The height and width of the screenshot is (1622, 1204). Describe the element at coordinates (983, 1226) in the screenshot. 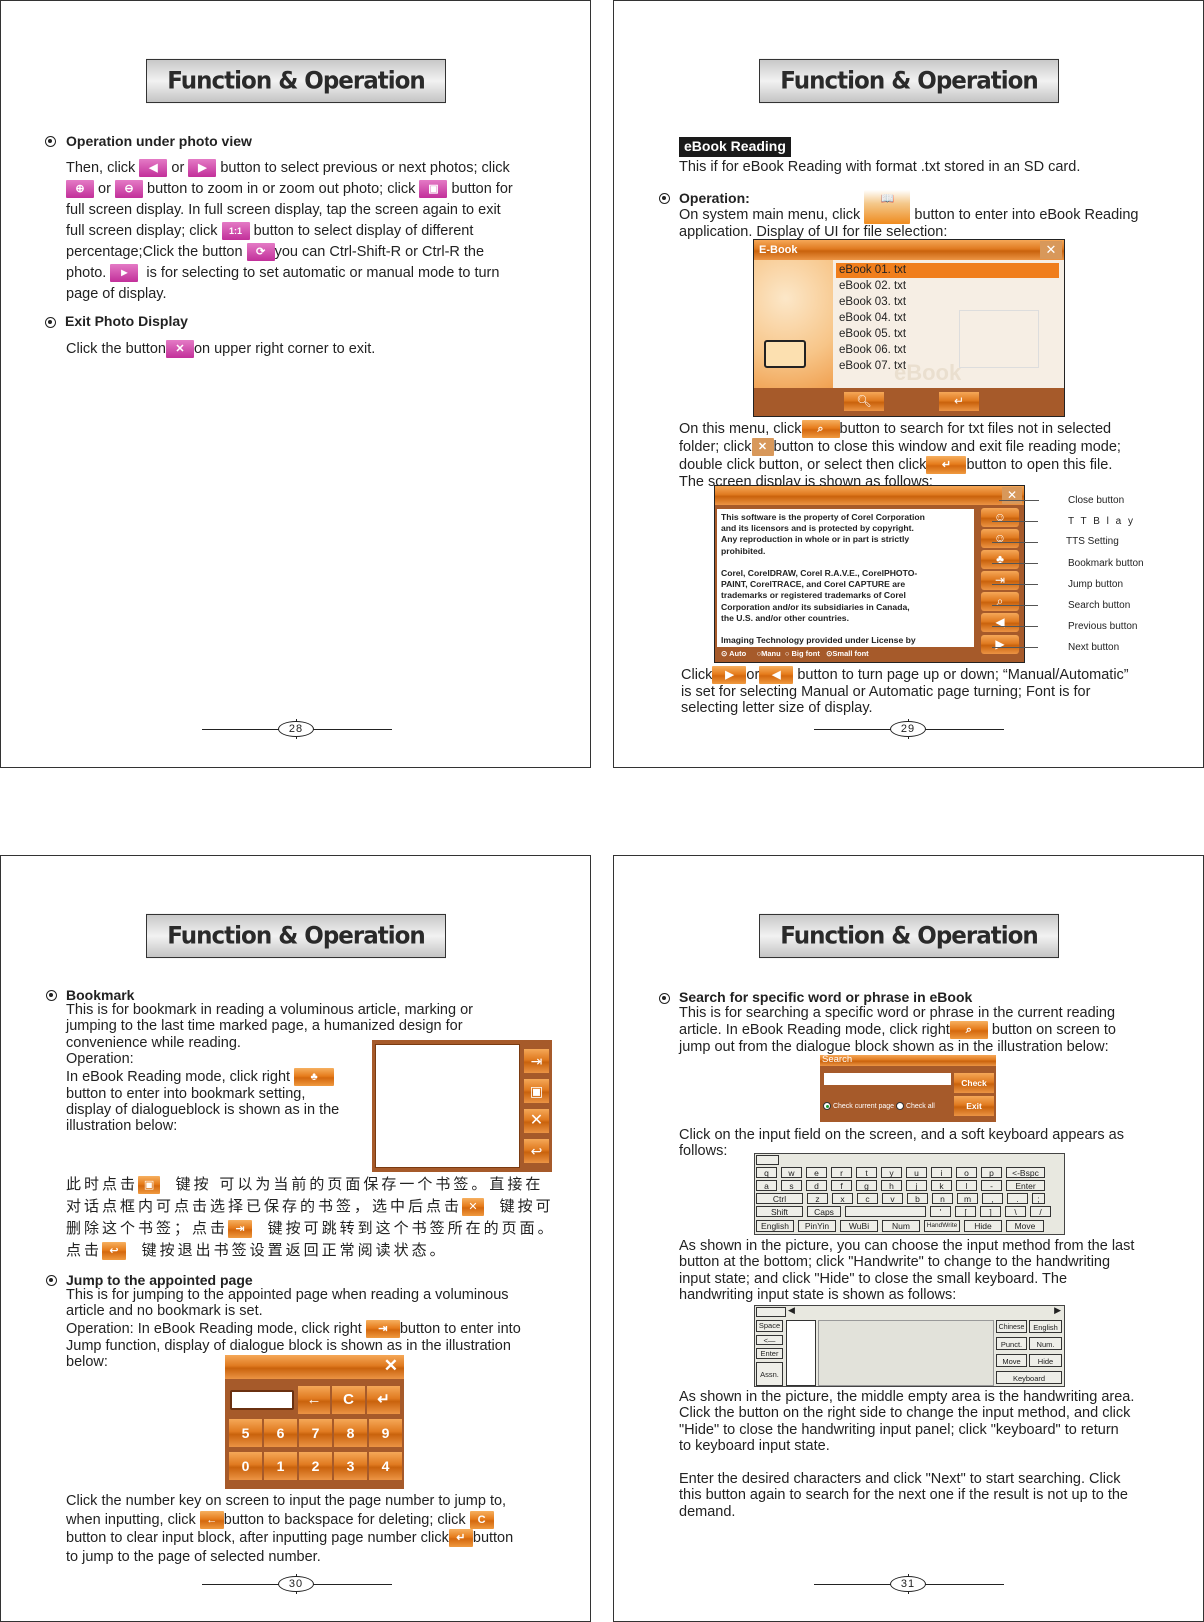

I see `keyboard-key: Hide` at that location.